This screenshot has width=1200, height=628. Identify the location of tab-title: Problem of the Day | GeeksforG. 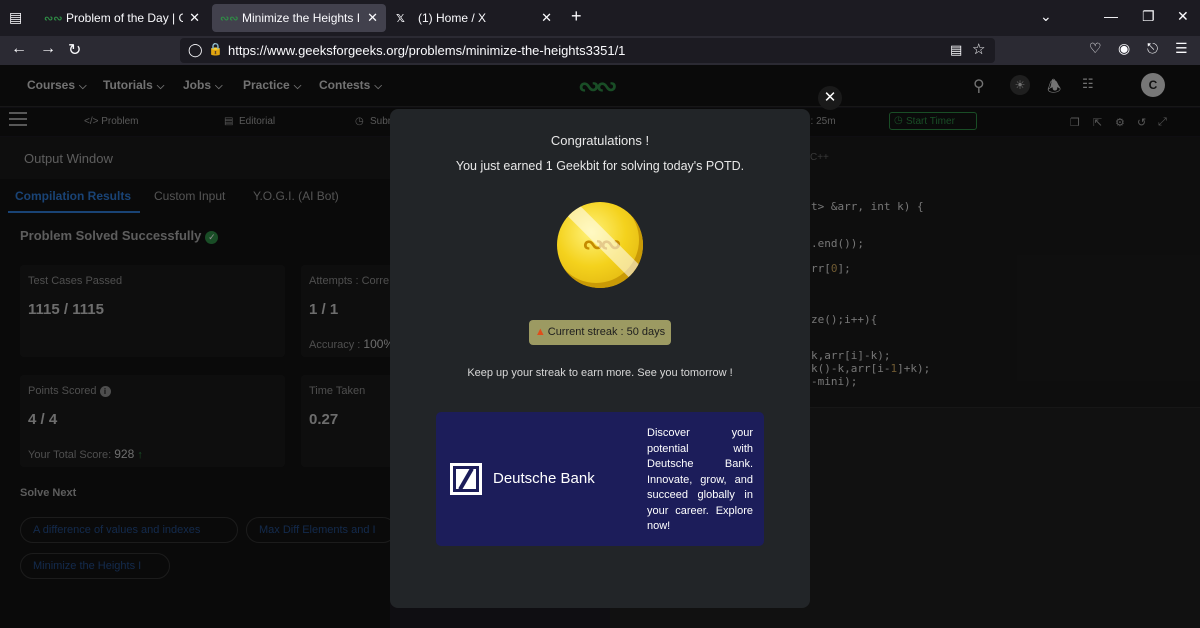
(124, 18).